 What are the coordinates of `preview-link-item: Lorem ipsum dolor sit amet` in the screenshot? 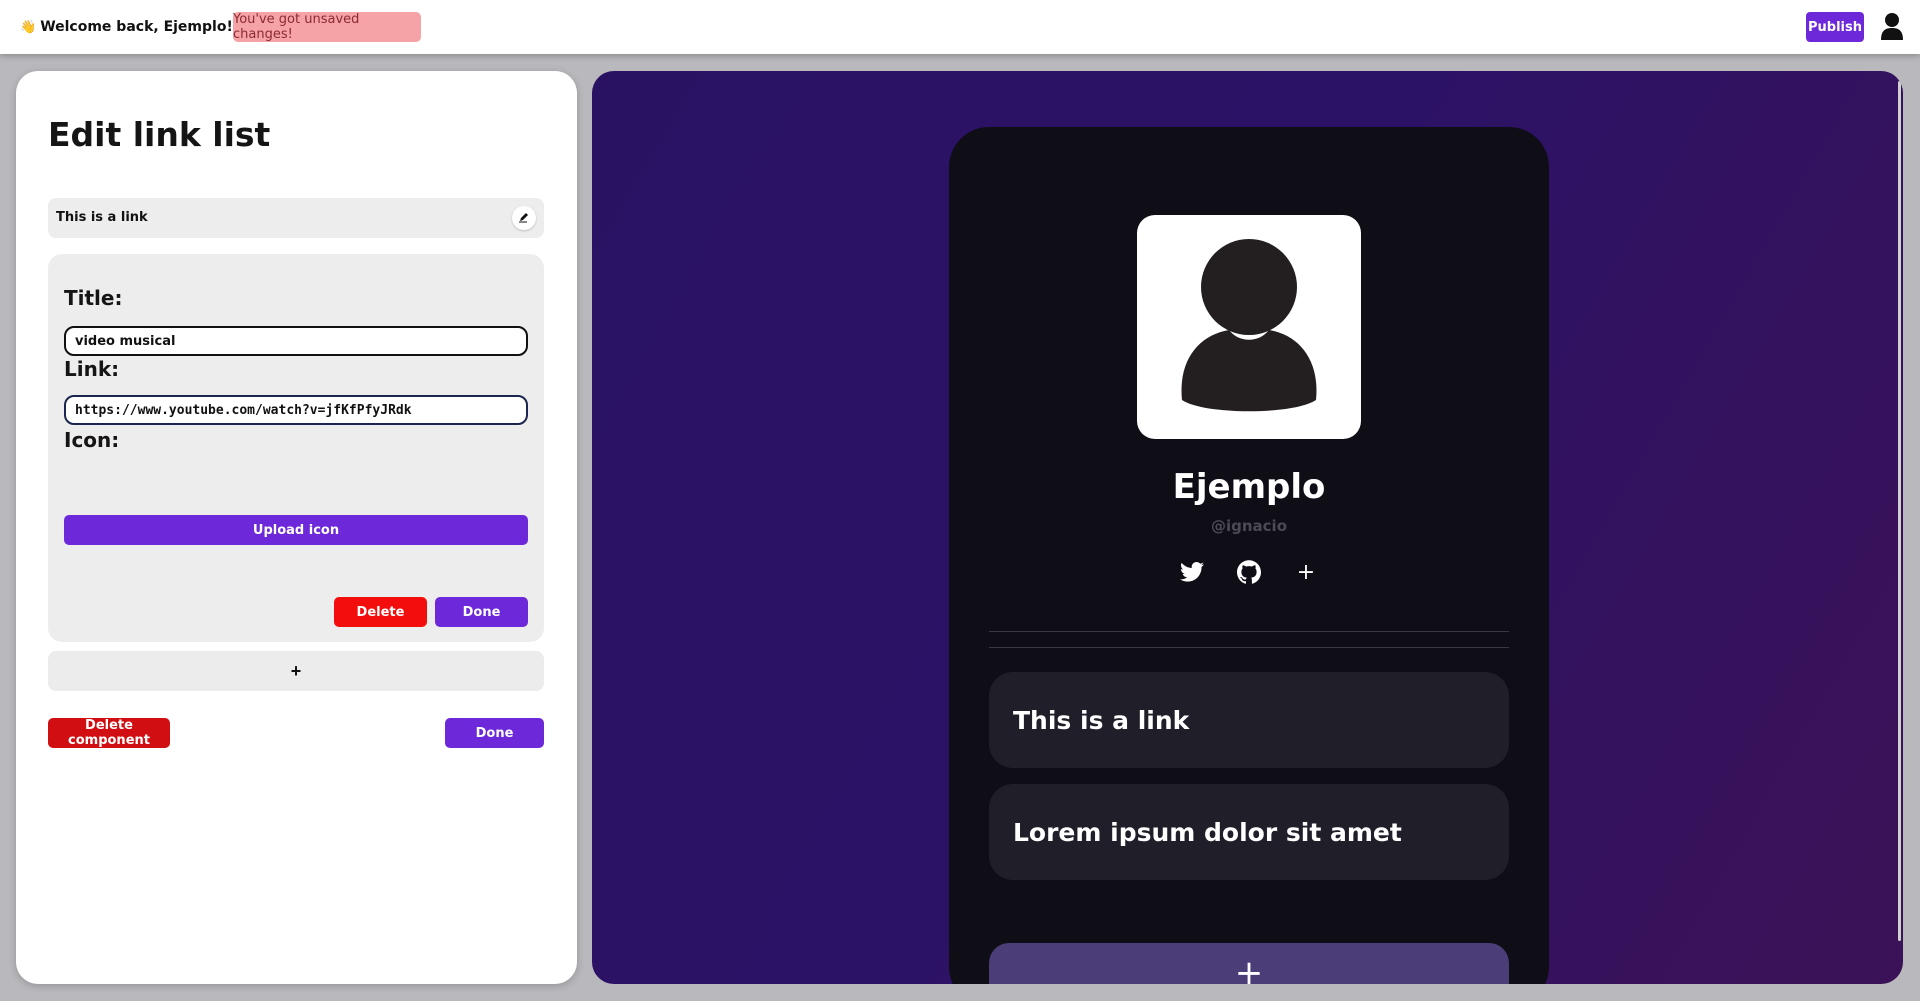 It's located at (1249, 832).